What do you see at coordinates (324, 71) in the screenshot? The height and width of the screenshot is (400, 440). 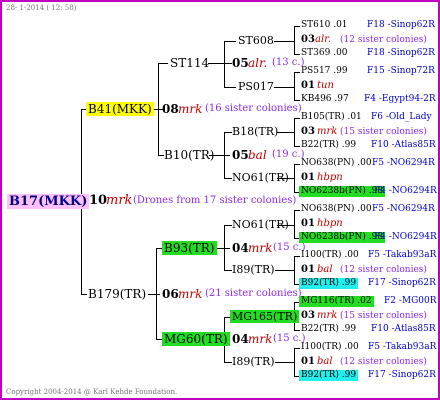 I see `ancestor-id: PS517 .99` at bounding box center [324, 71].